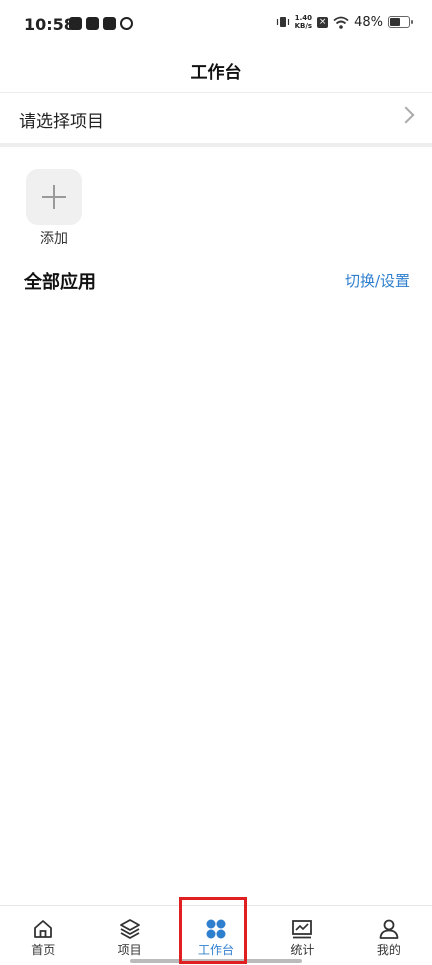  I want to click on add-app-button: 添加, so click(54, 209).